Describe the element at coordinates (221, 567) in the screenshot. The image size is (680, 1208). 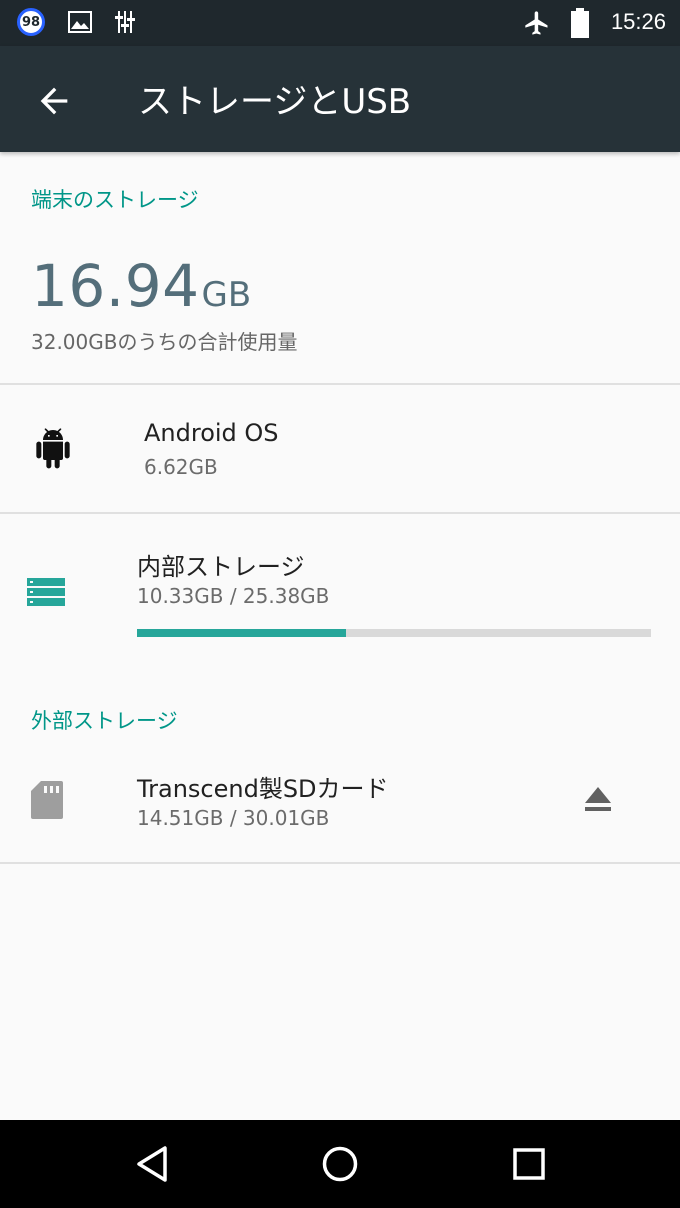
I see `internal-storage-title: 内部ストレージ` at that location.